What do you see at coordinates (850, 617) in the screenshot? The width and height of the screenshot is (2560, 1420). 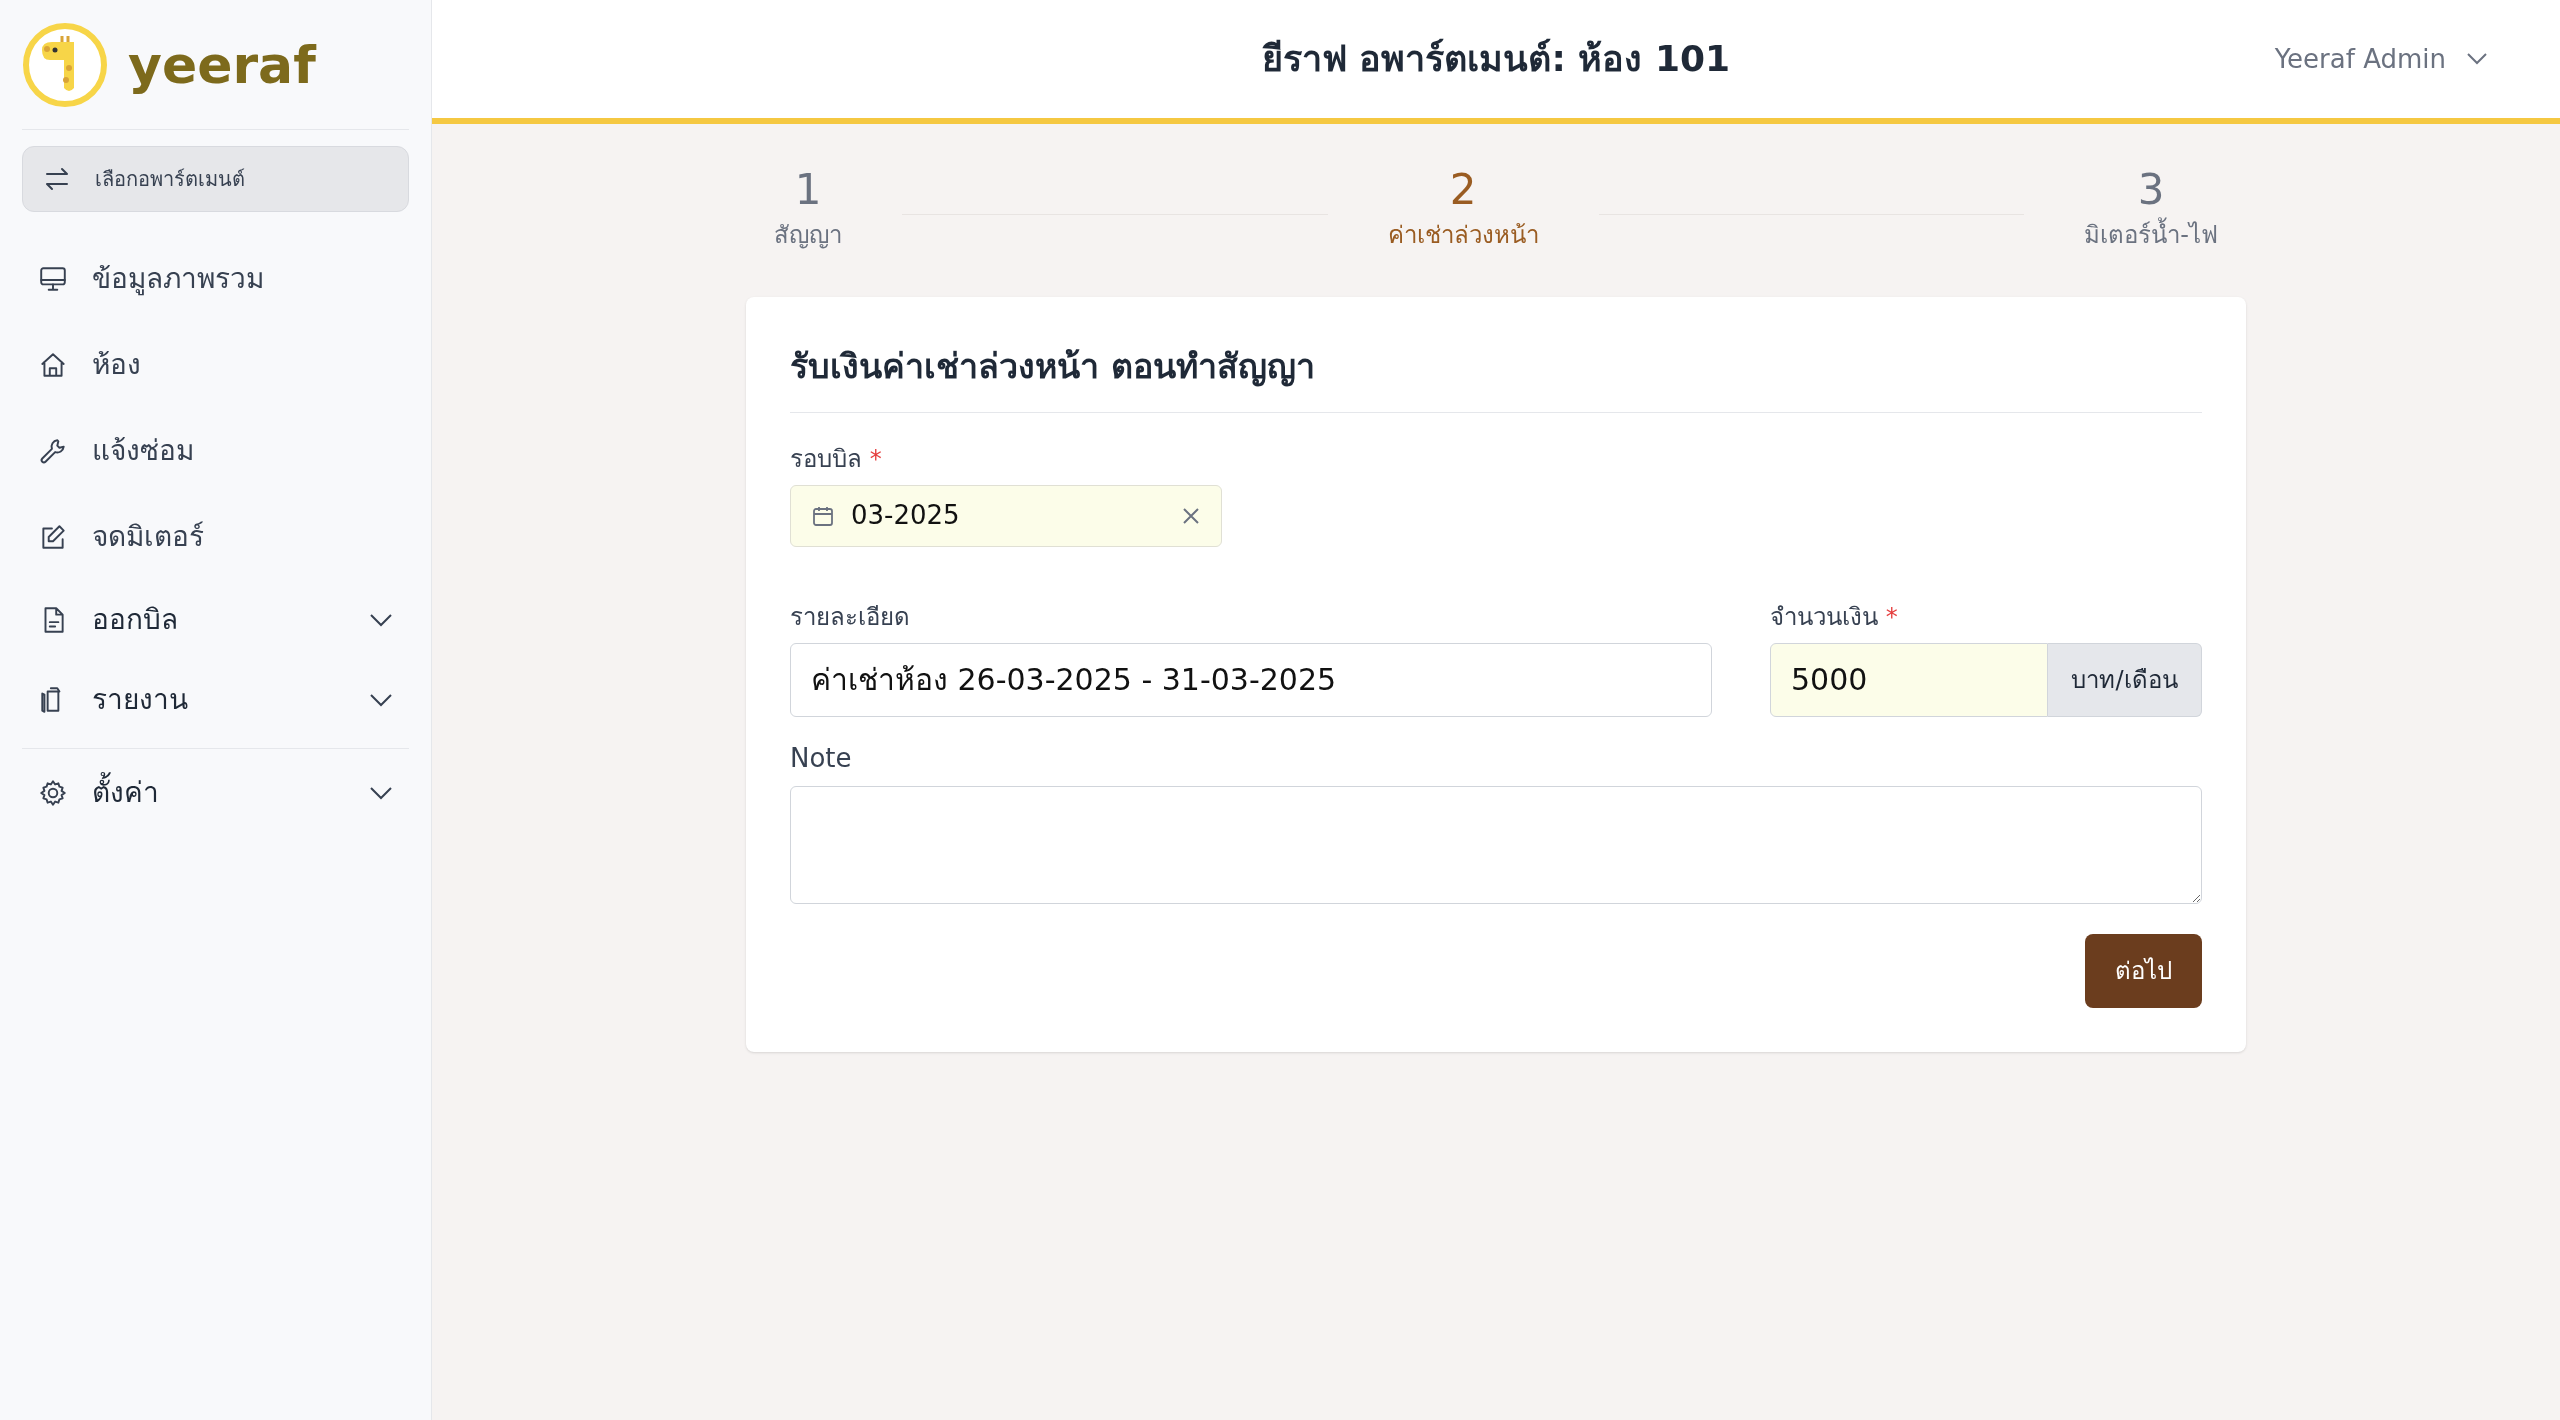 I see `field-label: รายละเอียด` at bounding box center [850, 617].